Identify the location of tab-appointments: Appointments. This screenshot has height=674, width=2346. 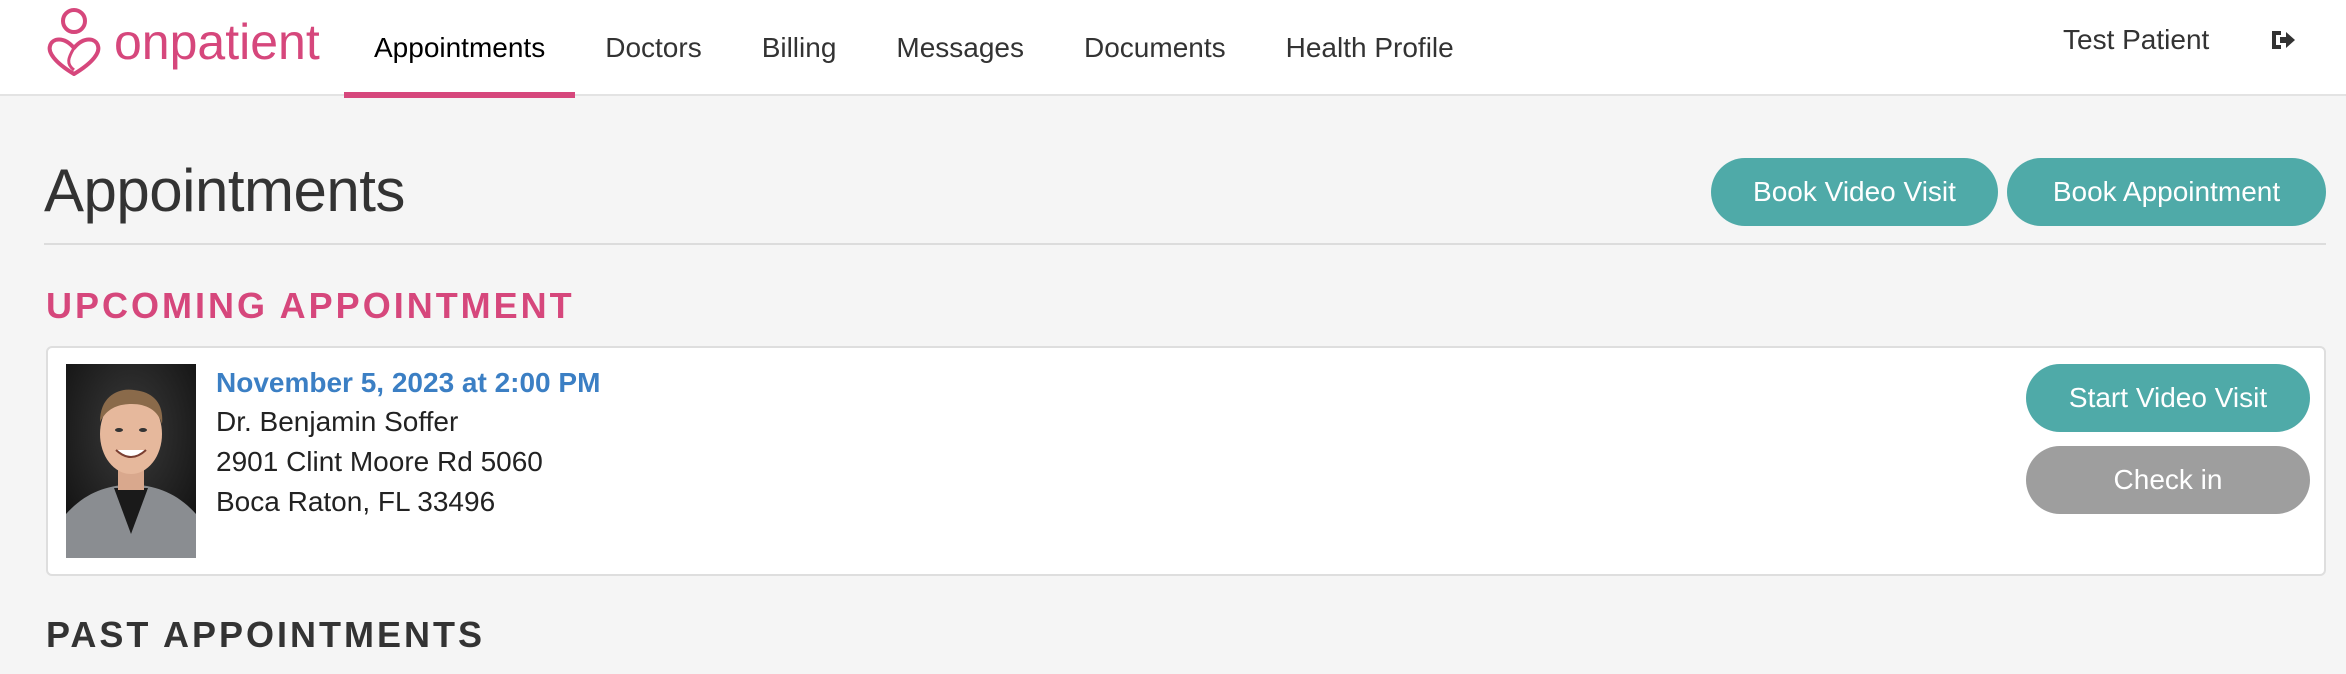
(460, 49).